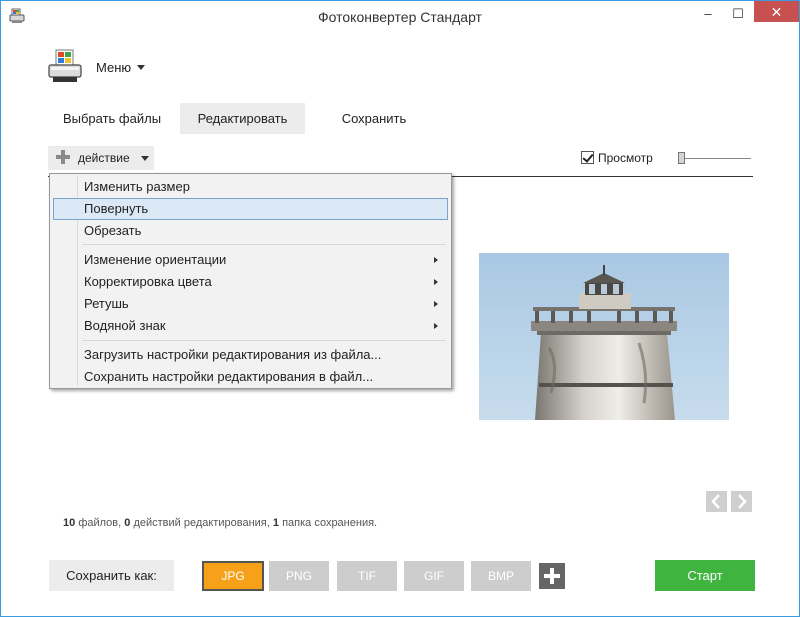 The width and height of the screenshot is (800, 617). What do you see at coordinates (250, 304) in the screenshot?
I see `menu-item-retouch: Ретушь` at bounding box center [250, 304].